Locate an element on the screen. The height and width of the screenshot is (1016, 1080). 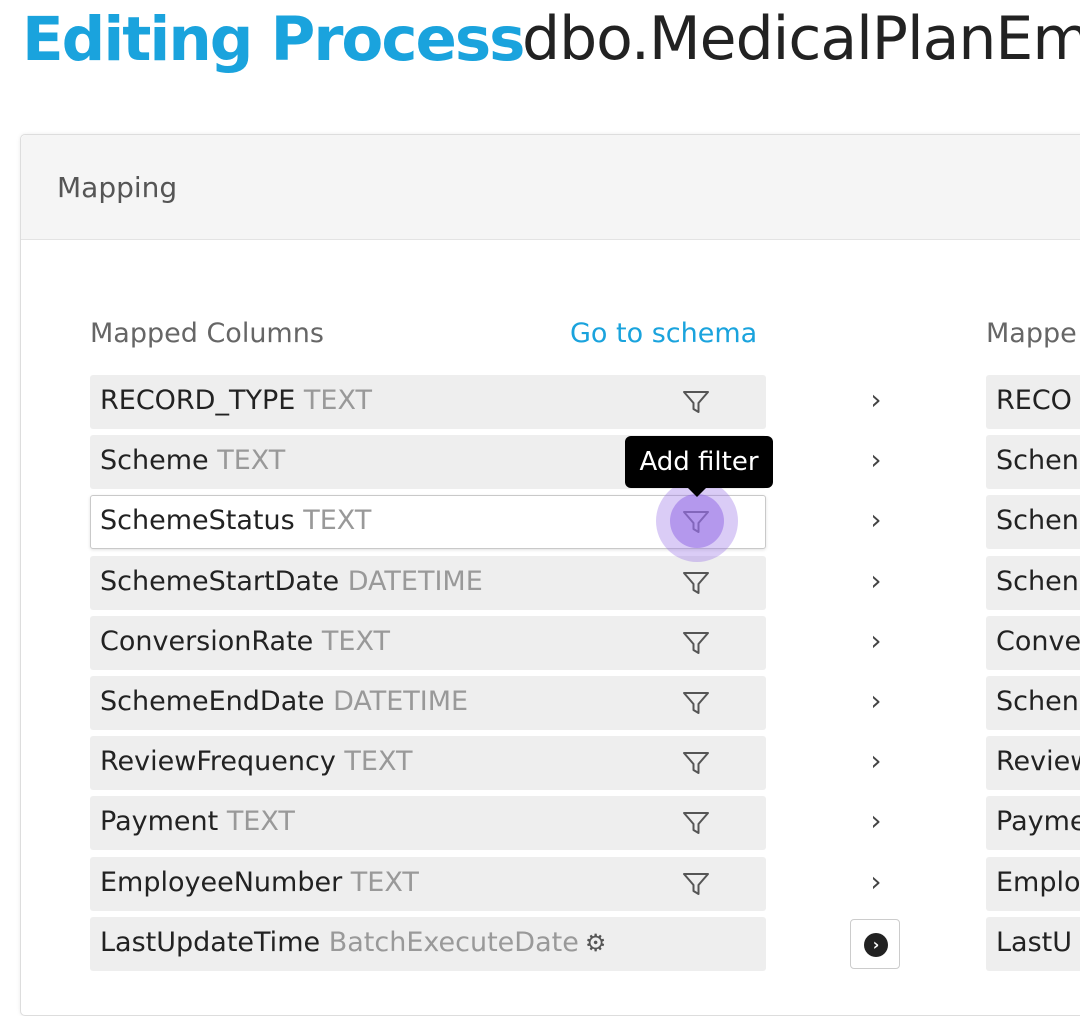
target-column-name: Payme is located at coordinates (1038, 821).